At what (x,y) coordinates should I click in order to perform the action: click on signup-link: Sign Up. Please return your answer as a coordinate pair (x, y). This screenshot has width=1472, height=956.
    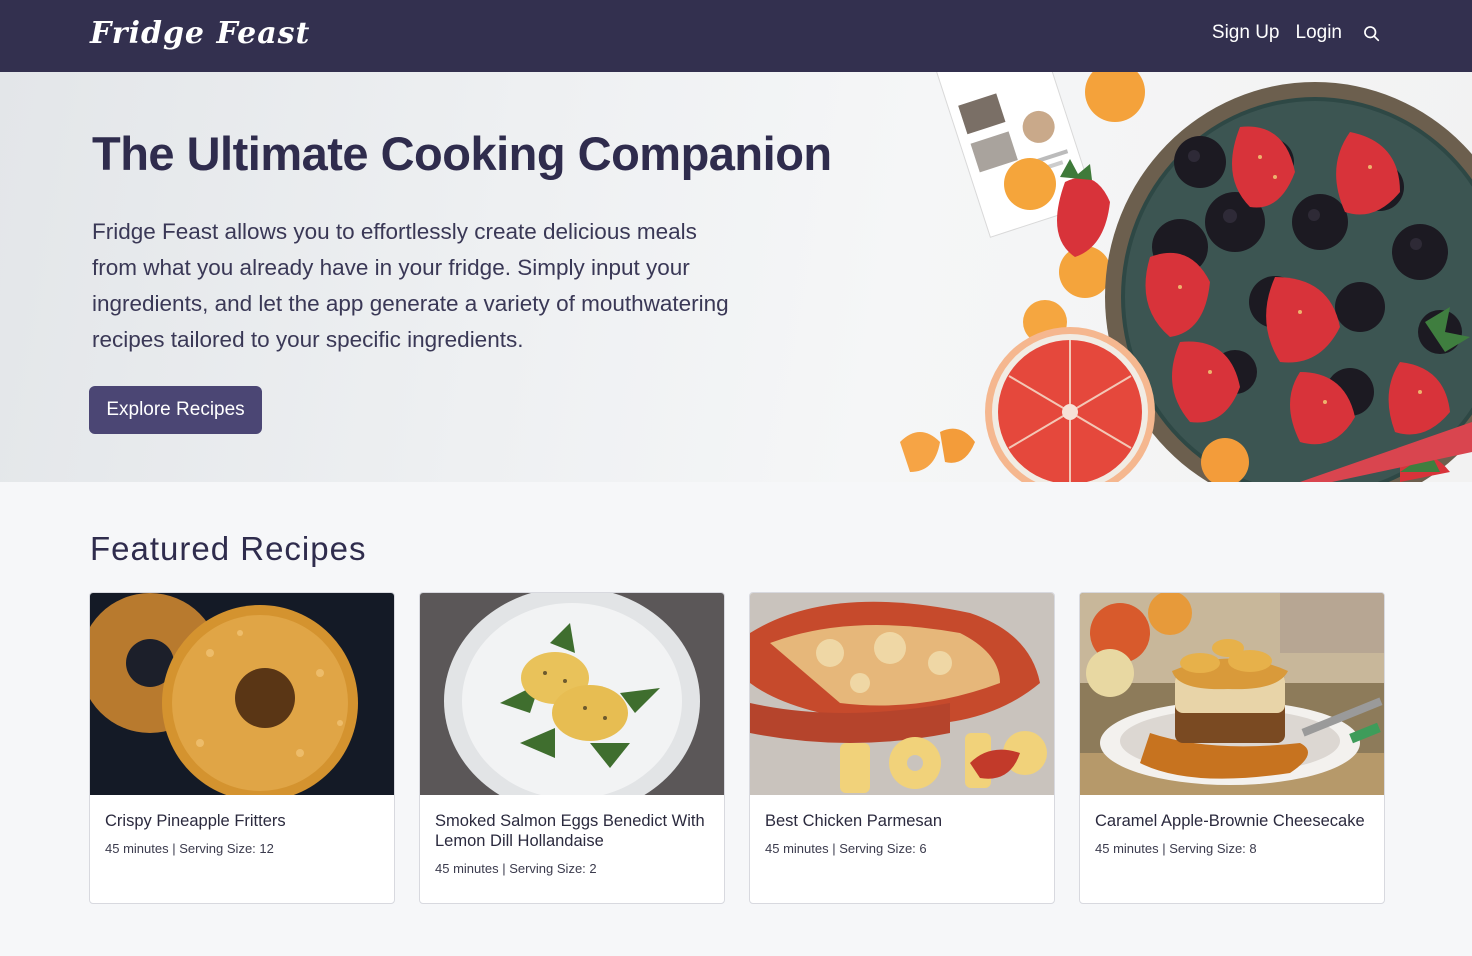
    Looking at the image, I should click on (1246, 33).